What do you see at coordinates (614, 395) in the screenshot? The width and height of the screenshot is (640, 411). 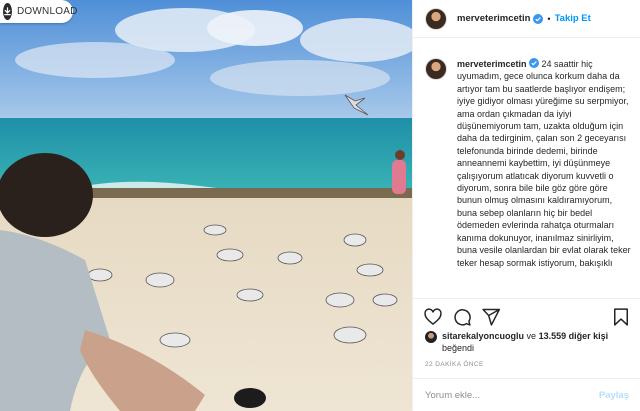 I see `post-comment-button: Paylaş` at bounding box center [614, 395].